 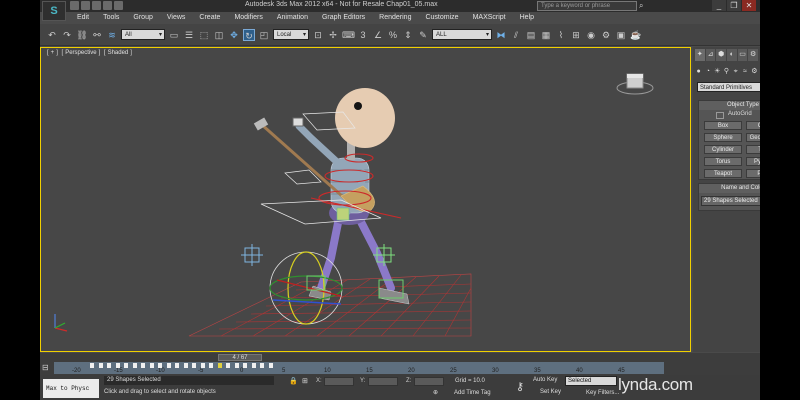 What do you see at coordinates (520, 386) in the screenshot?
I see `set-key-icon: ⚷` at bounding box center [520, 386].